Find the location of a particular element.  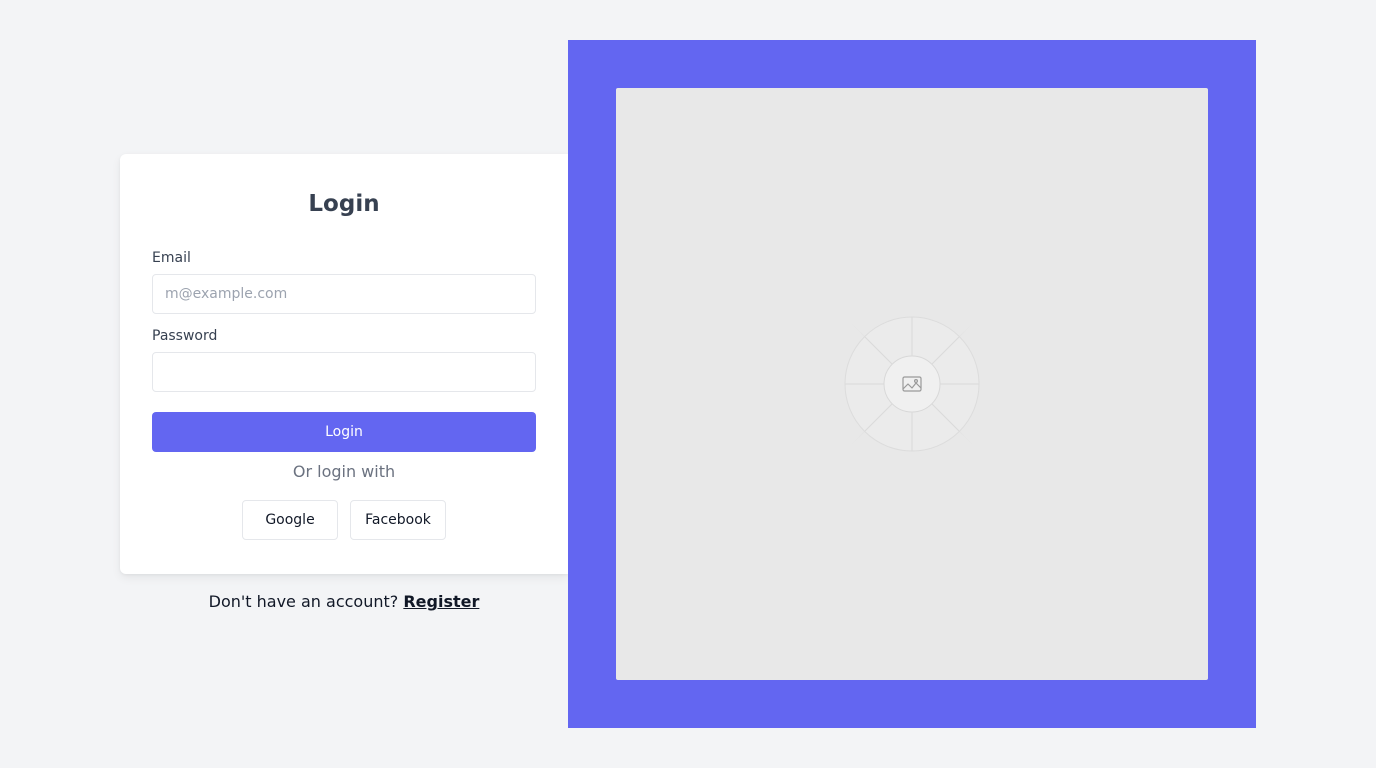

image-icon is located at coordinates (912, 384).